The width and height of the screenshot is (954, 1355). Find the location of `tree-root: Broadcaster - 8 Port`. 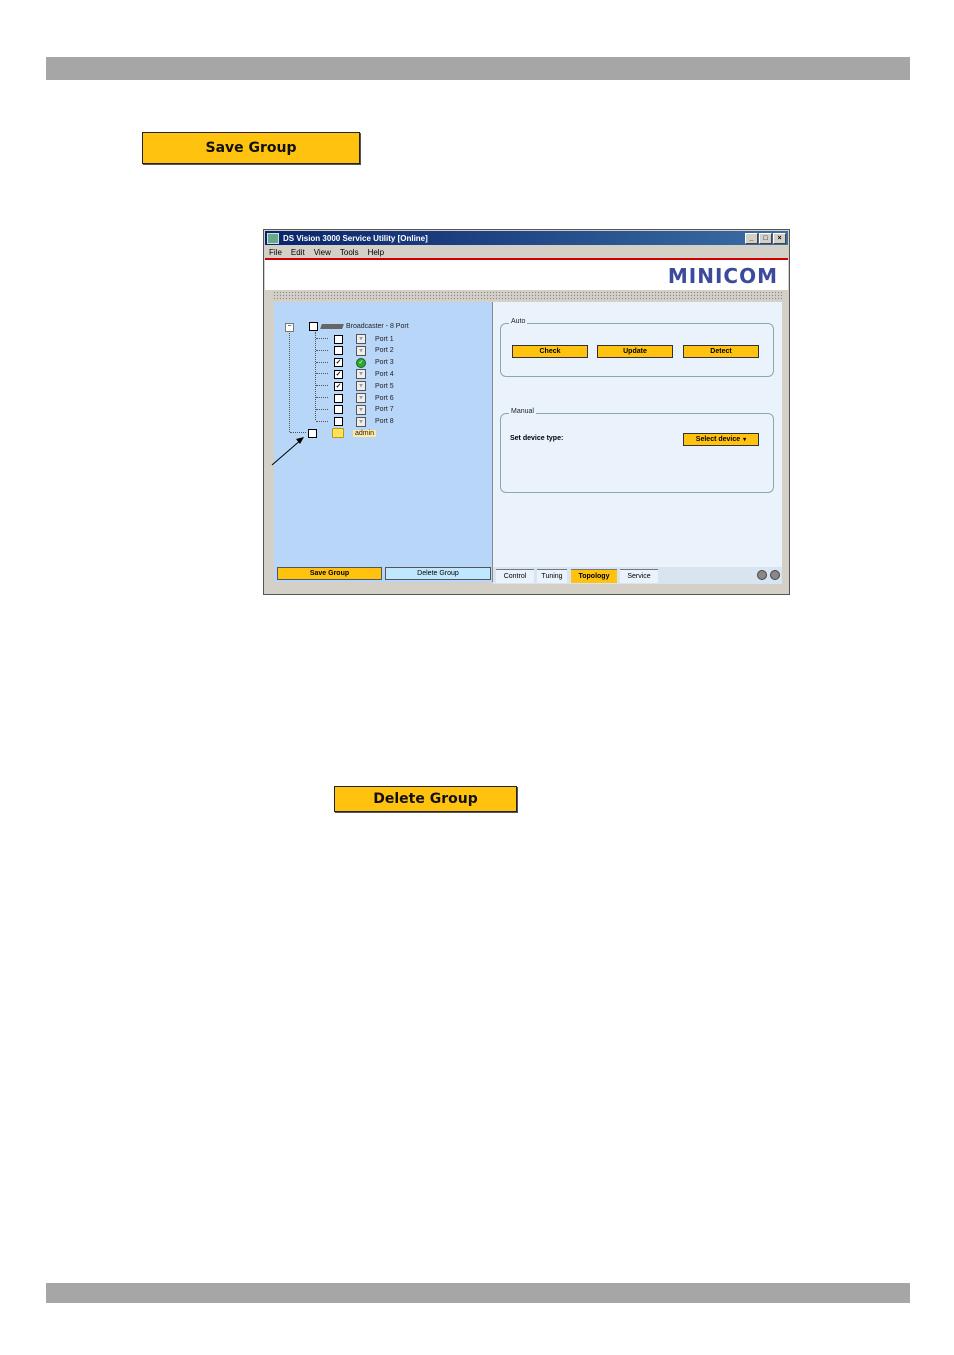

tree-root: Broadcaster - 8 Port is located at coordinates (359, 326).